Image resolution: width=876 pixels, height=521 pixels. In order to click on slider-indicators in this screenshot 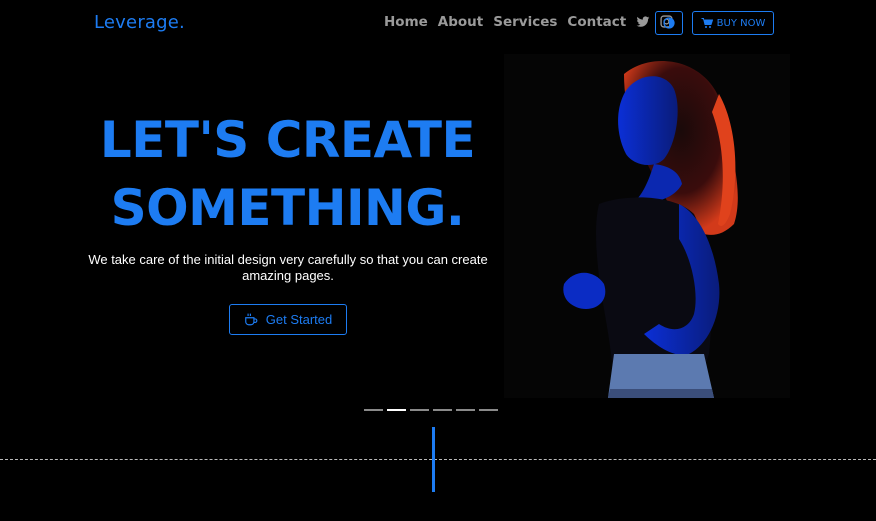, I will do `click(433, 410)`.